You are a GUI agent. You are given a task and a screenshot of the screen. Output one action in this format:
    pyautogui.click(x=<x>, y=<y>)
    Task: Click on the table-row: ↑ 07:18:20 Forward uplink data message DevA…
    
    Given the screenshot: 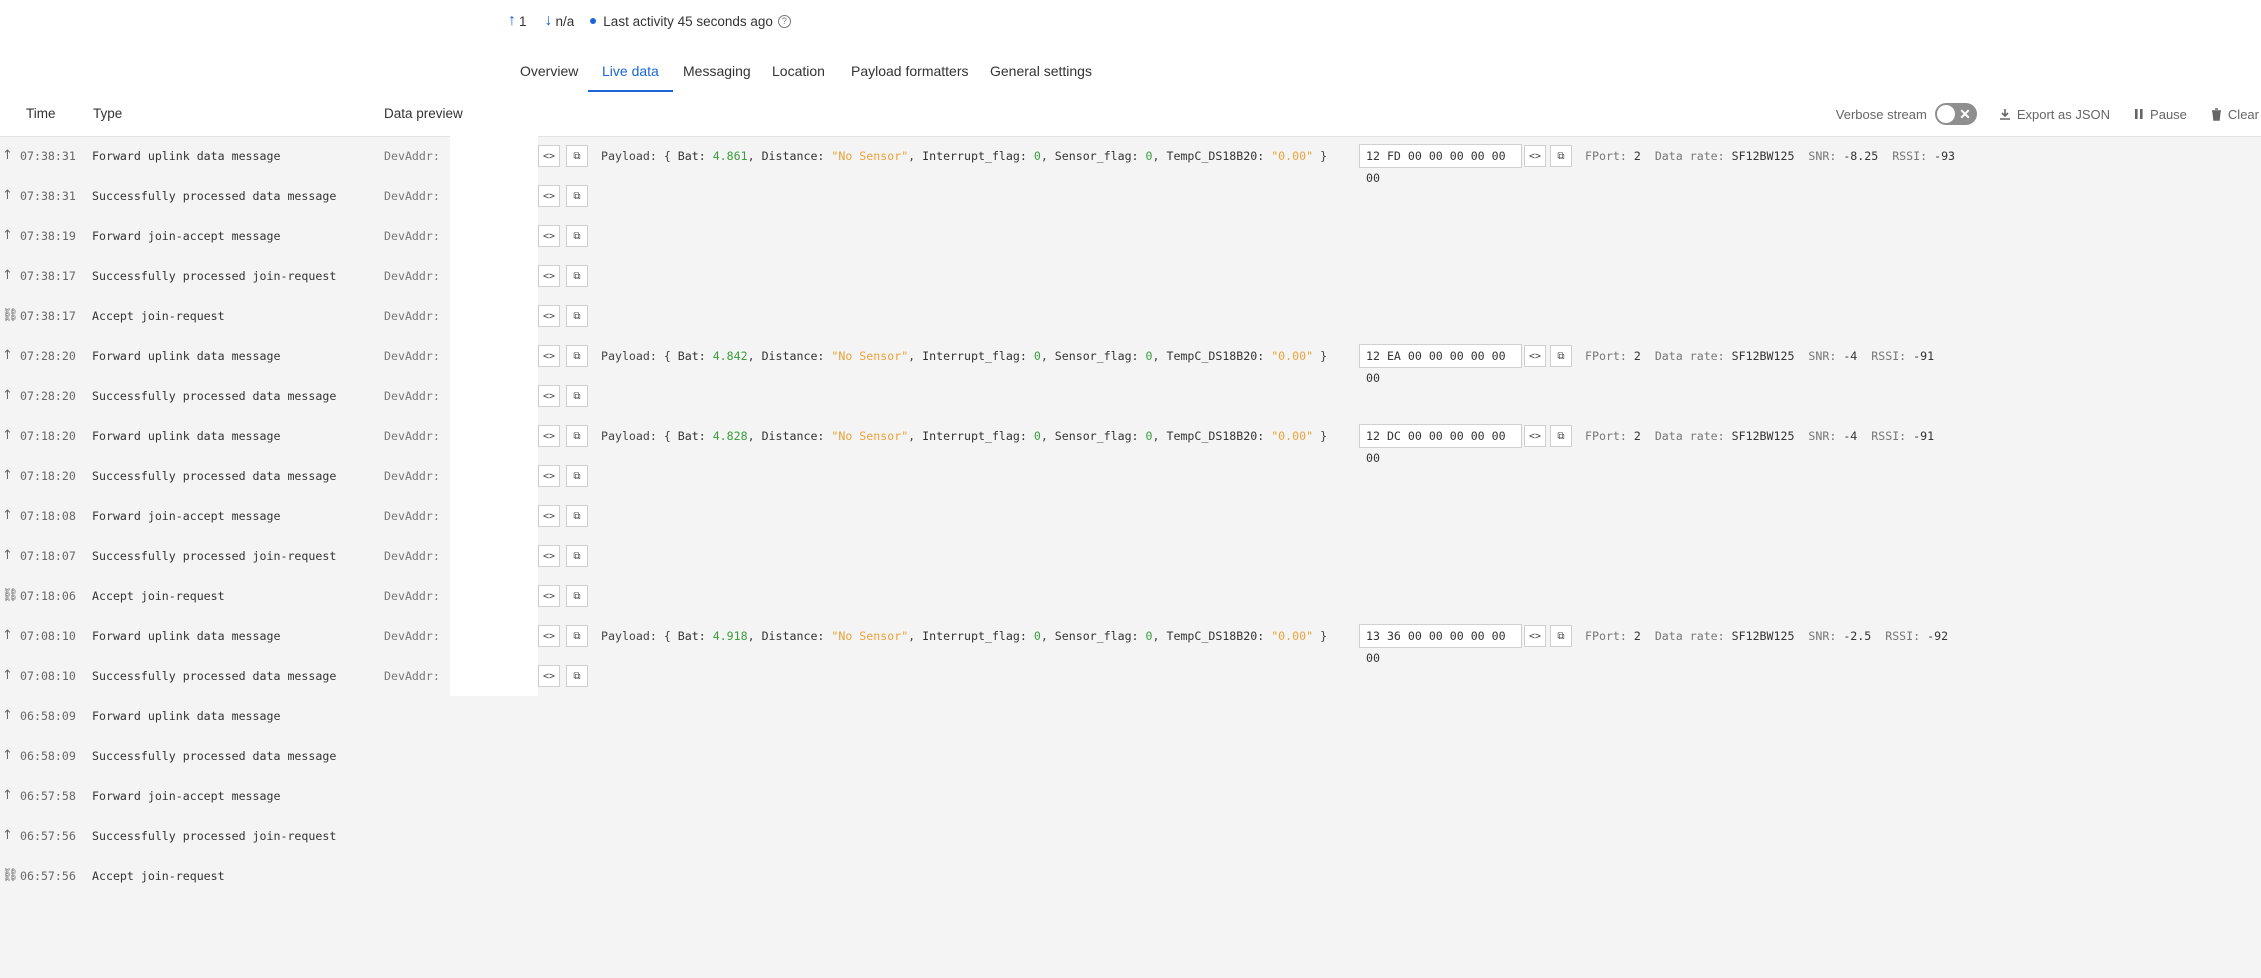 What is the action you would take?
    pyautogui.click(x=1130, y=440)
    